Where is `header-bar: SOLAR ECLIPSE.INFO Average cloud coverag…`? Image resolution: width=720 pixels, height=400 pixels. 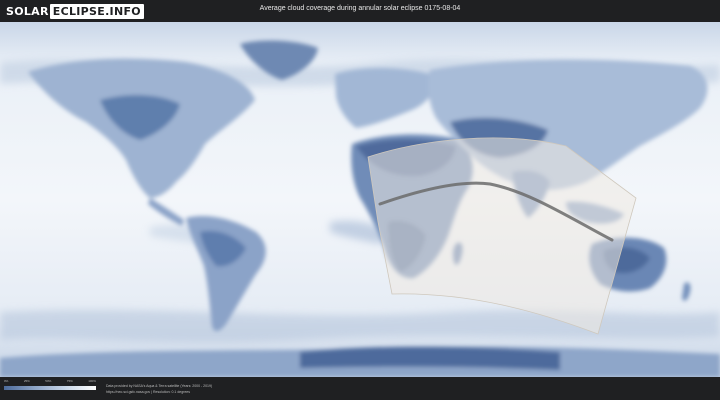 header-bar: SOLAR ECLIPSE.INFO Average cloud coverag… is located at coordinates (360, 11).